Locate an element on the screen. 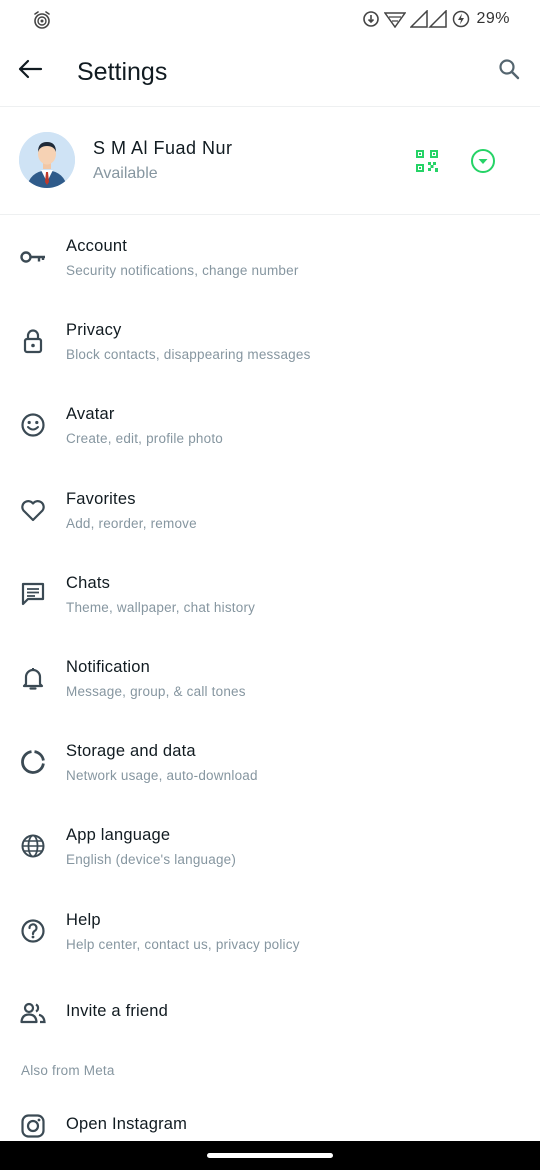  instagram-icon is located at coordinates (33, 1126).